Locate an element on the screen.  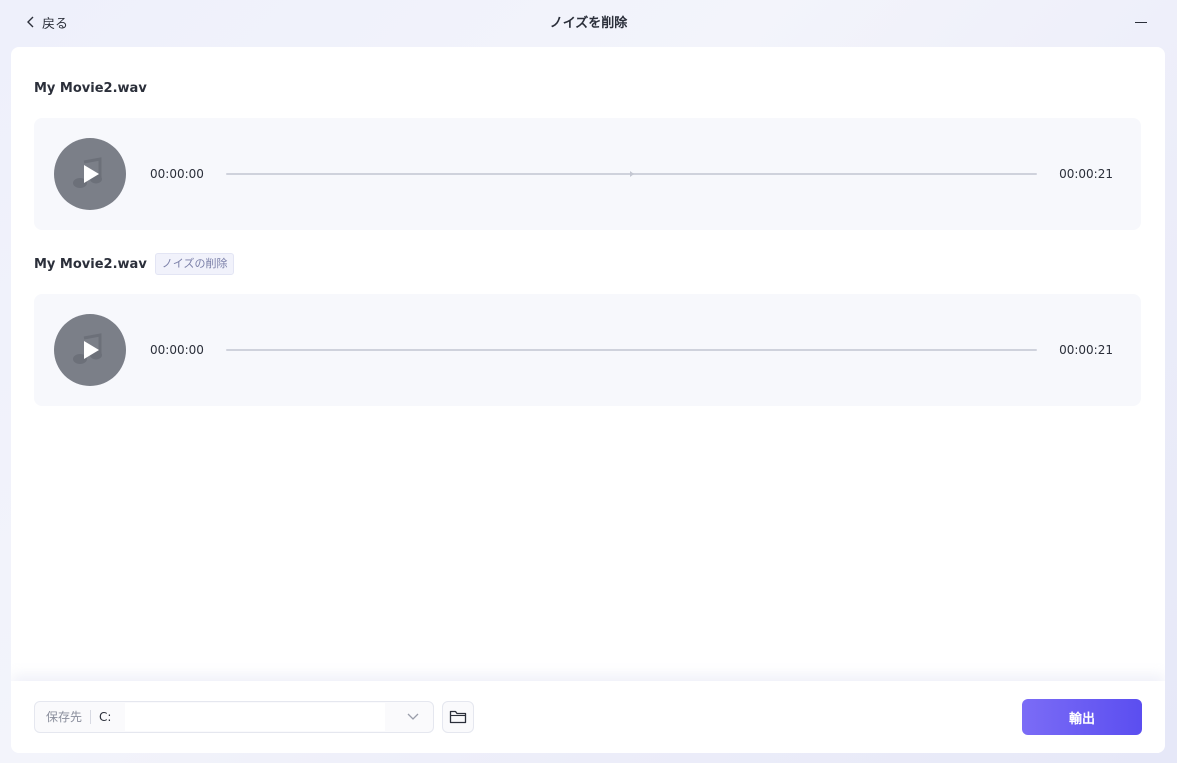
export-button: 輸出 is located at coordinates (1082, 717).